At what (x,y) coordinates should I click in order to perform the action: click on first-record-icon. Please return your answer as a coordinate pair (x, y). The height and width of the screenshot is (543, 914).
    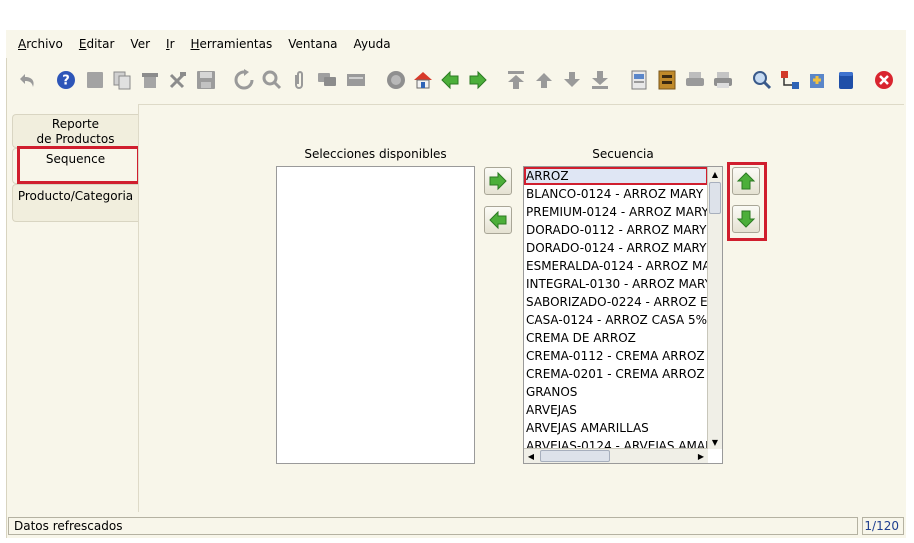
    Looking at the image, I should click on (516, 80).